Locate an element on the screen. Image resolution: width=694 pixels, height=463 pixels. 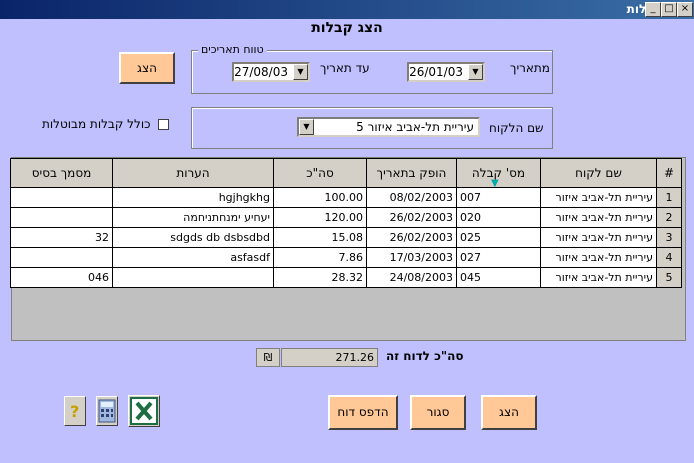
customer-combo: עיריית תל-אביב איזור 5 ▼ is located at coordinates (388, 127).